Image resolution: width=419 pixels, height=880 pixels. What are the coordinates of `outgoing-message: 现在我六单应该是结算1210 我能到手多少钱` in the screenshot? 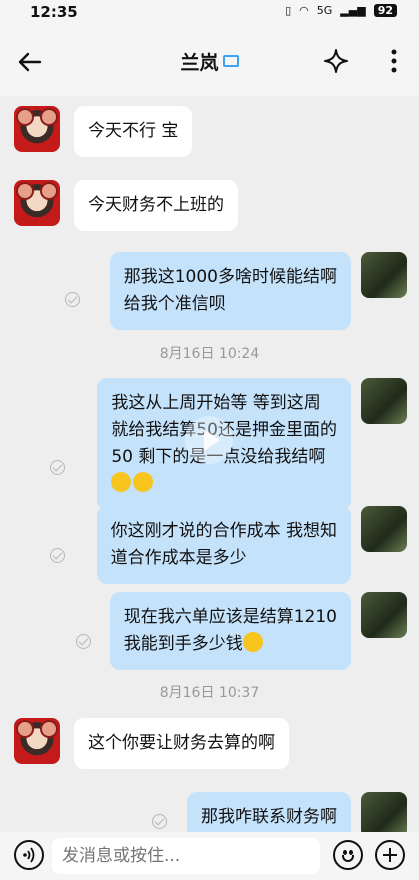 It's located at (230, 631).